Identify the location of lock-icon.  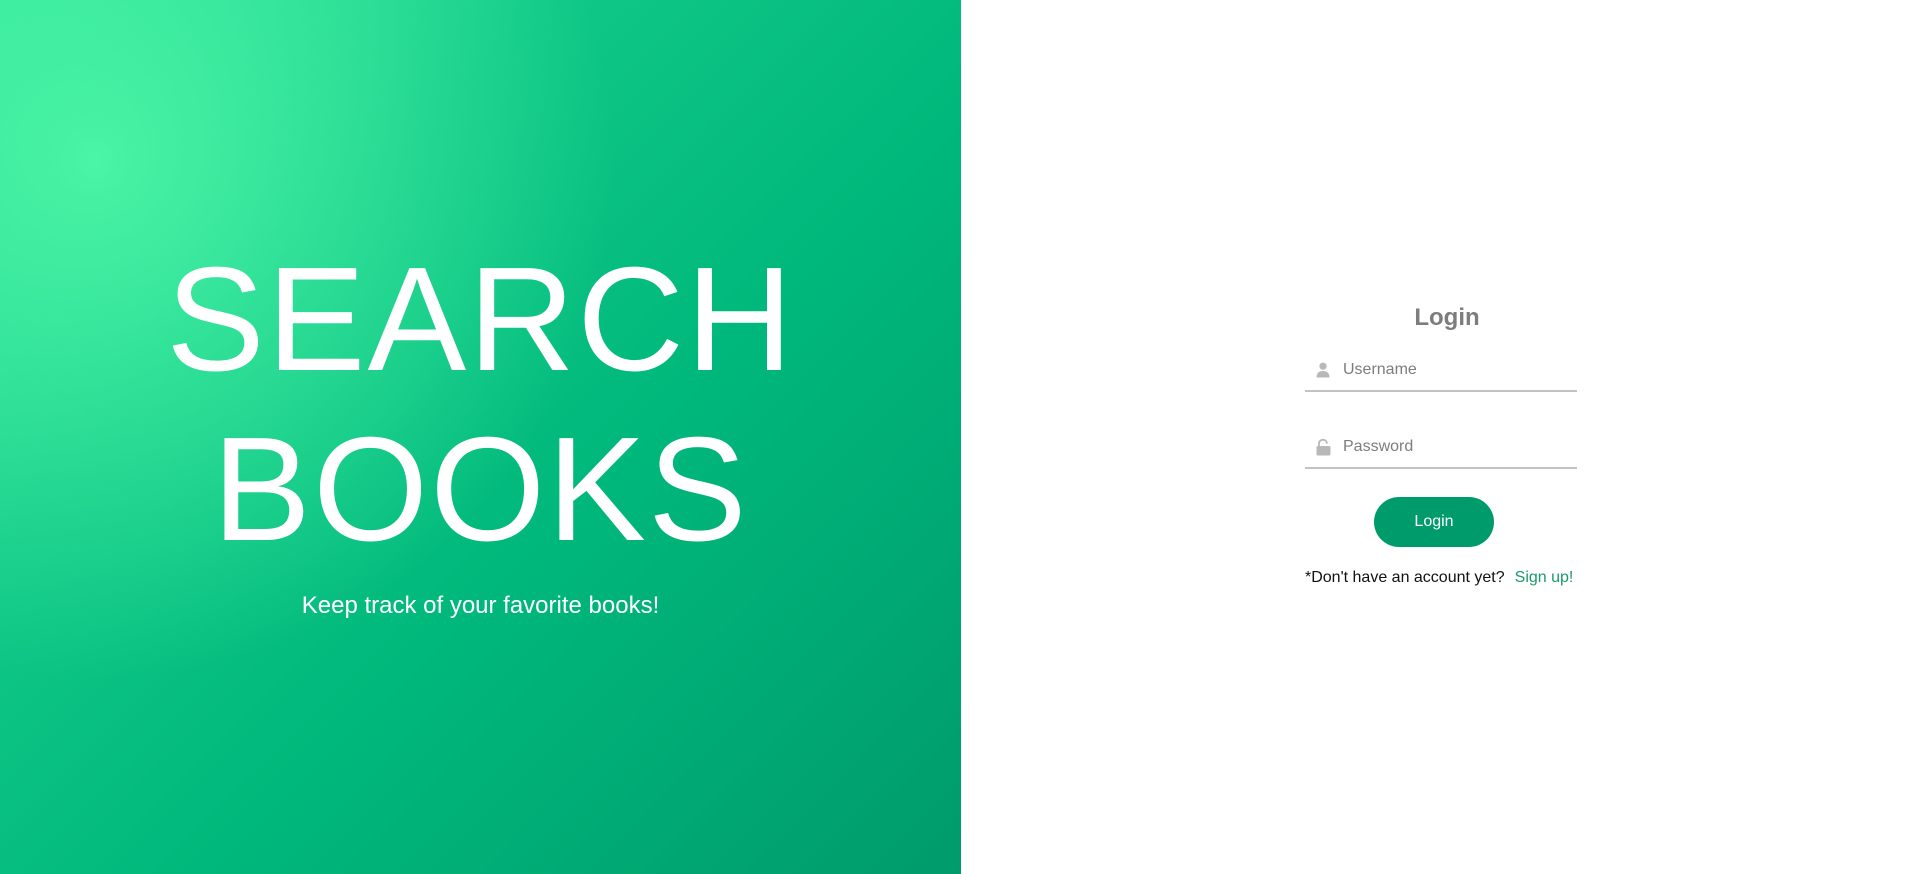
(1323, 447).